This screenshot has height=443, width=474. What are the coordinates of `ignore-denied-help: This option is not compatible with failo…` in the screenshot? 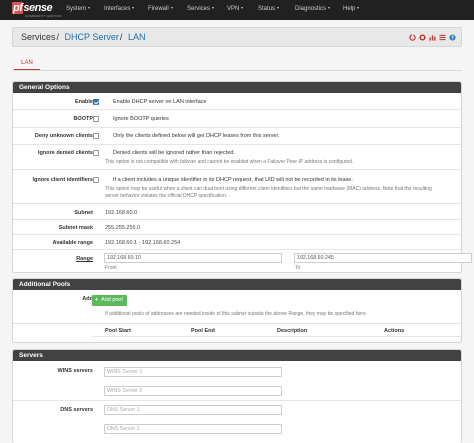 It's located at (229, 162).